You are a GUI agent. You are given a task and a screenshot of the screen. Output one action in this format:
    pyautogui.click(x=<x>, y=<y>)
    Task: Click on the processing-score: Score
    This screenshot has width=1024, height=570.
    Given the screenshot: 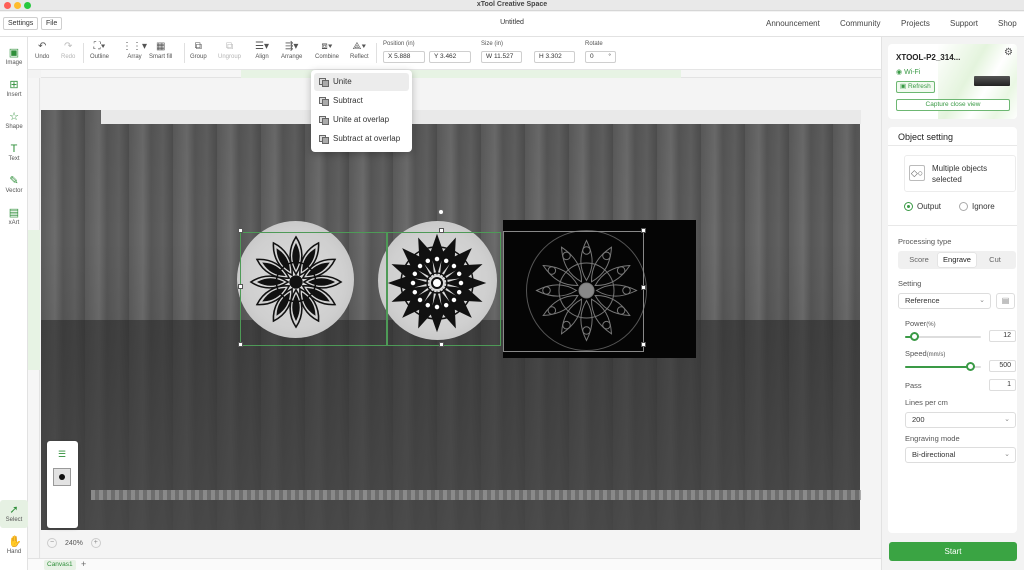 What is the action you would take?
    pyautogui.click(x=919, y=260)
    